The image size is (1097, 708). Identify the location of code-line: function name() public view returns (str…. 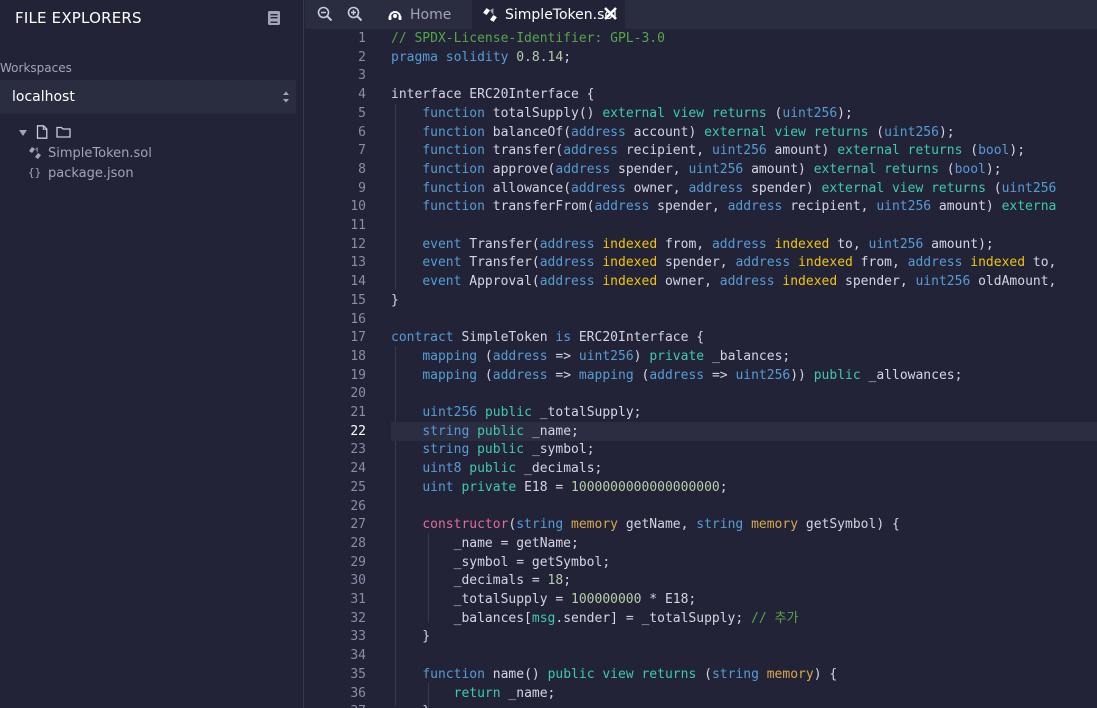
(744, 674).